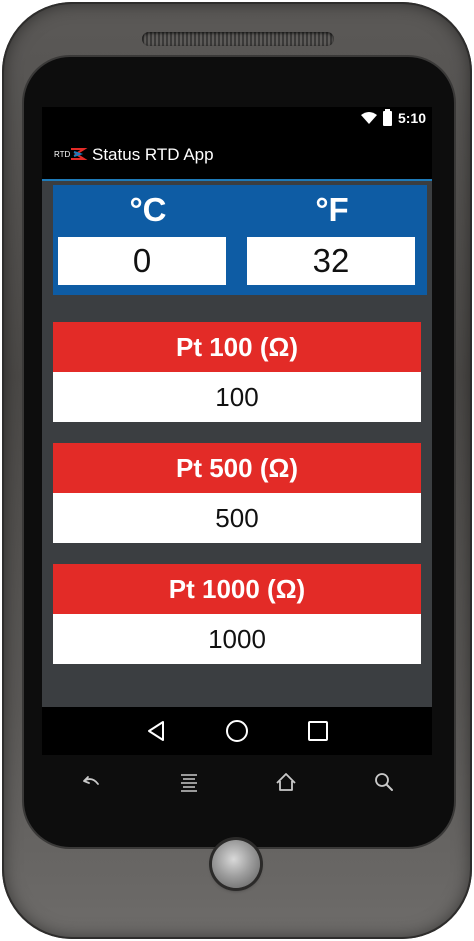 The image size is (474, 941). I want to click on back-triangle-icon, so click(156, 731).